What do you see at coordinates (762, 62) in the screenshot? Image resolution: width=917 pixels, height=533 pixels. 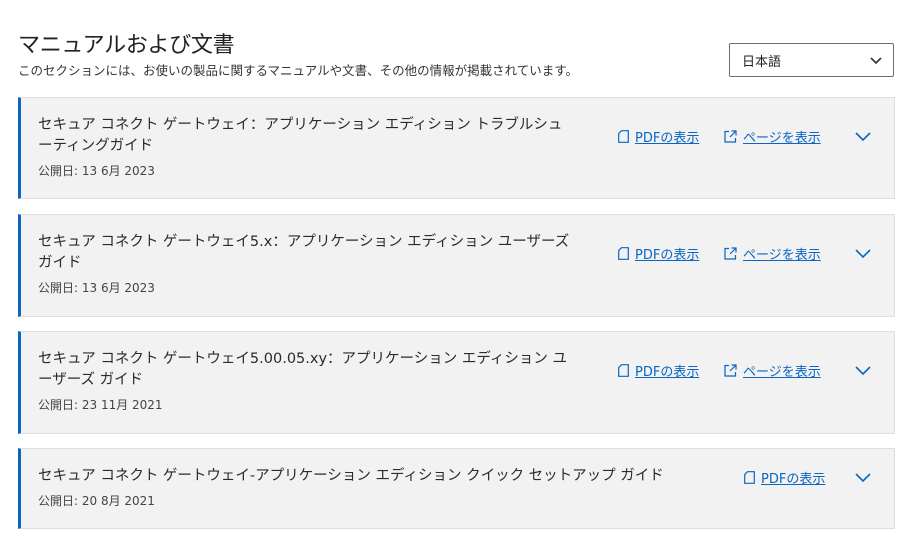 I see `language-select-value: 日本語` at bounding box center [762, 62].